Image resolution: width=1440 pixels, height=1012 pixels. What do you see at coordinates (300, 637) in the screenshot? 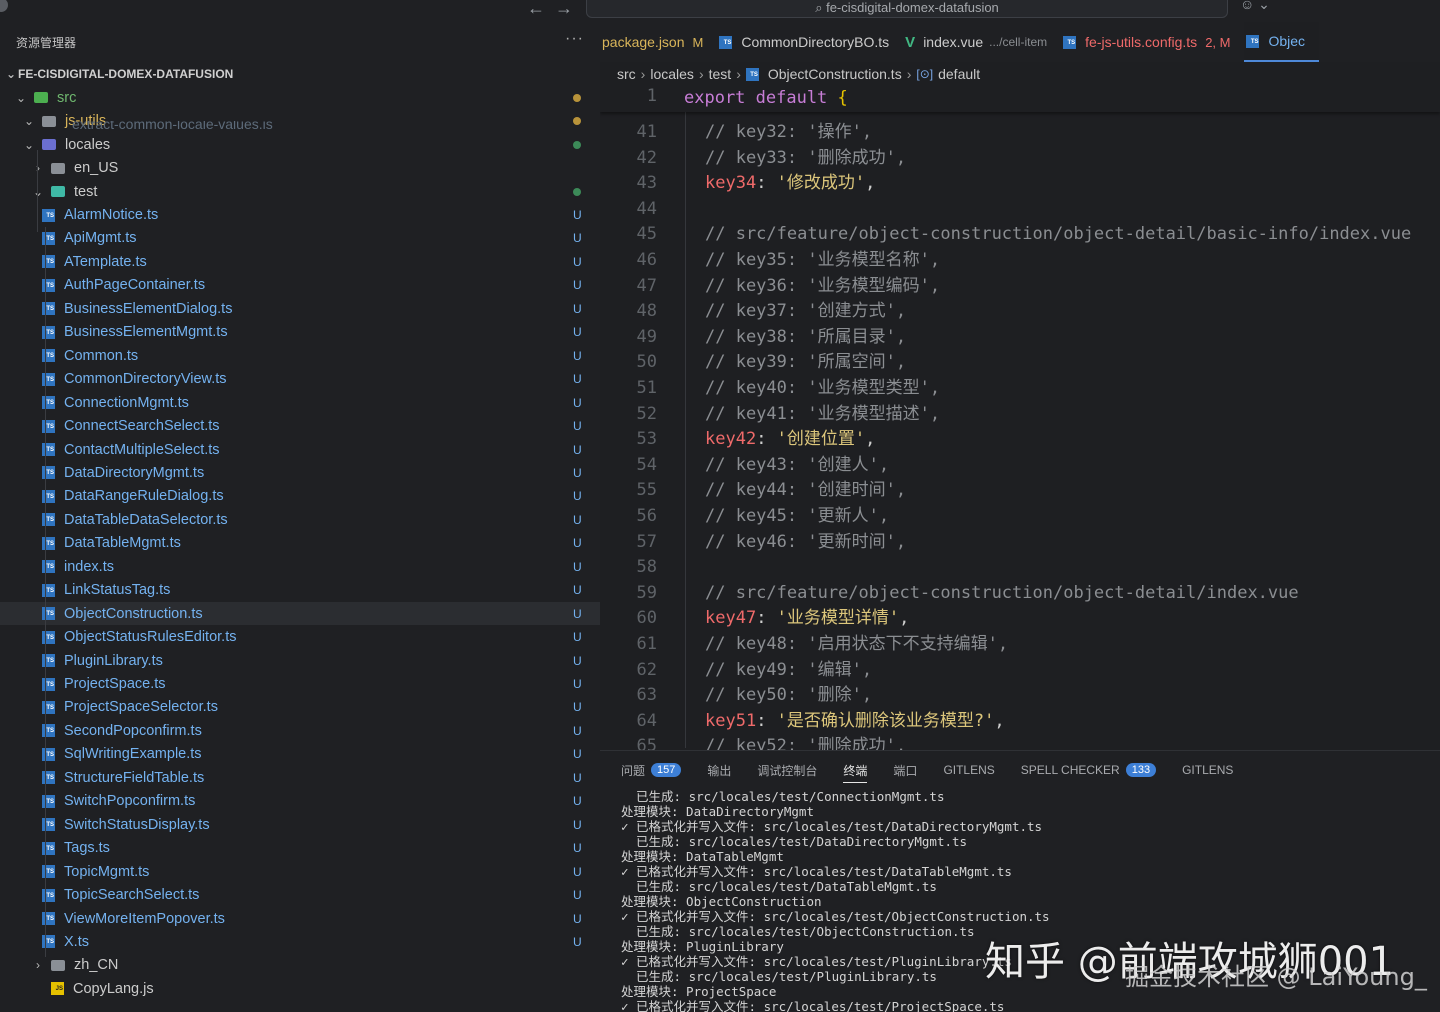
I see `tree-item: TS ObjectStatusRulesEditor.ts U` at bounding box center [300, 637].